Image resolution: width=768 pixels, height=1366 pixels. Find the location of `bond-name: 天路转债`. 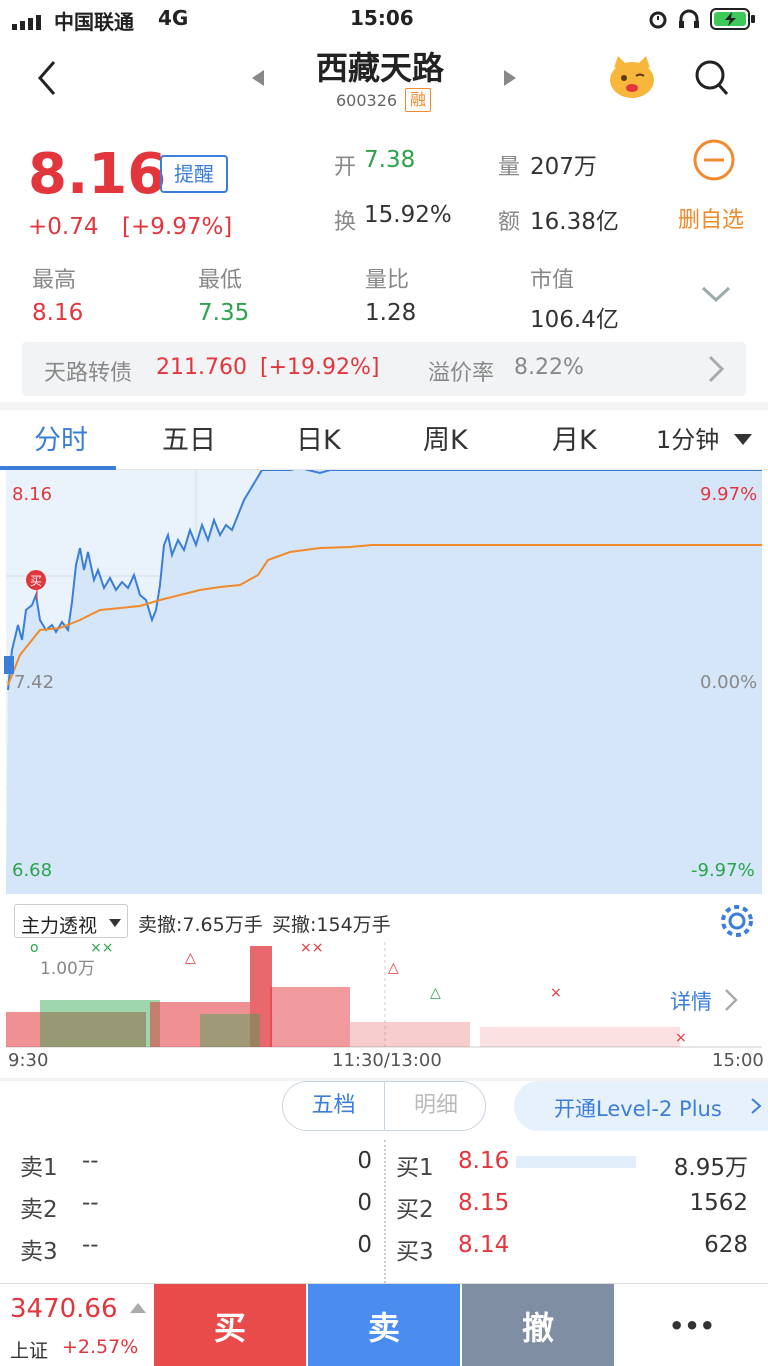

bond-name: 天路转债 is located at coordinates (88, 373).